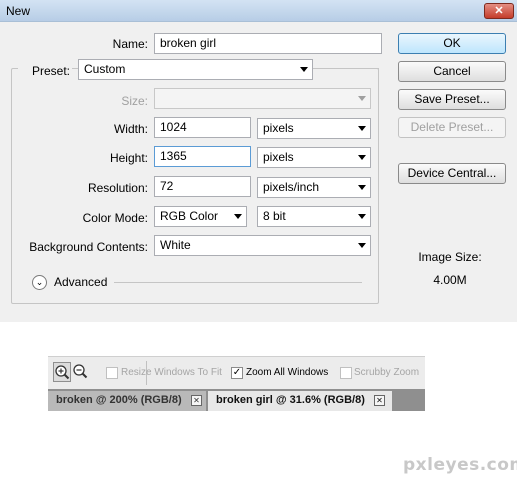 This screenshot has height=480, width=517. What do you see at coordinates (171, 372) in the screenshot?
I see `resize-windows-label: Resize Windows To Fit` at bounding box center [171, 372].